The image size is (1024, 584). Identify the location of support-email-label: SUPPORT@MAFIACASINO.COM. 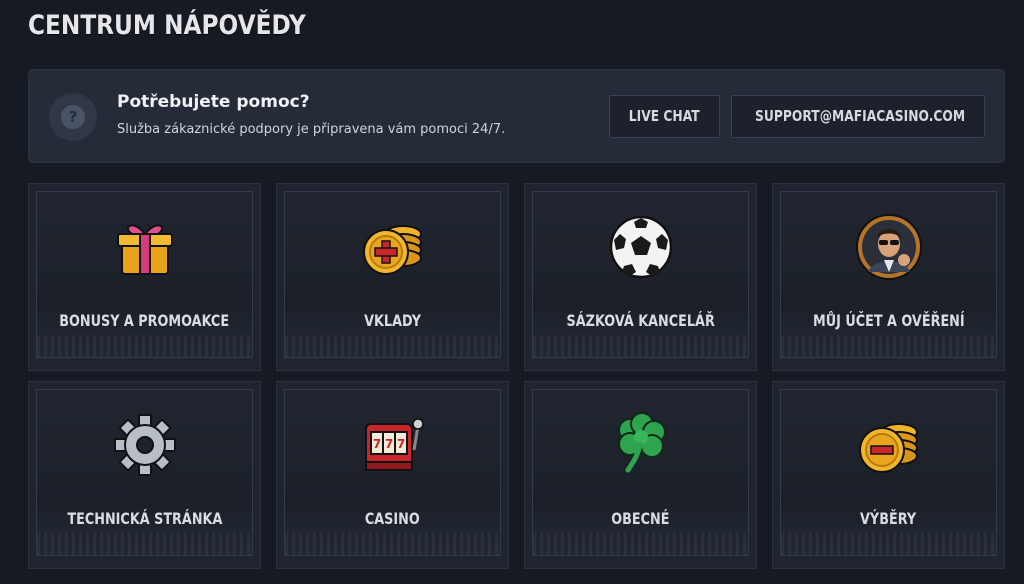
(860, 116).